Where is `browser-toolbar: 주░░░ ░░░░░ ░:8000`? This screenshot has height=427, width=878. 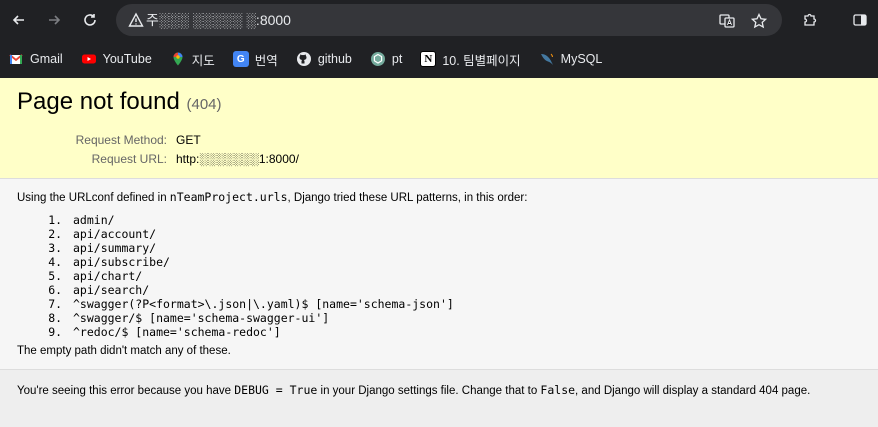
browser-toolbar: 주░░░ ░░░░░ ░:8000 is located at coordinates (439, 20).